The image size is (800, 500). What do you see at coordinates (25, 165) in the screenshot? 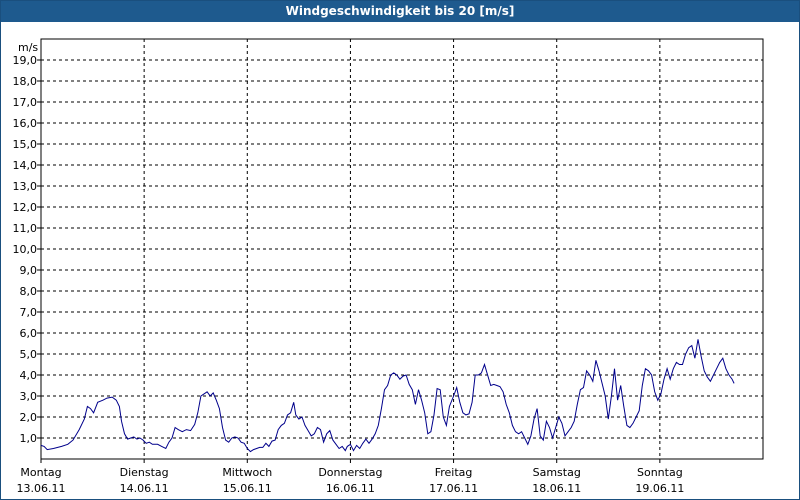
I see `y-tick-label: 14,0` at bounding box center [25, 165].